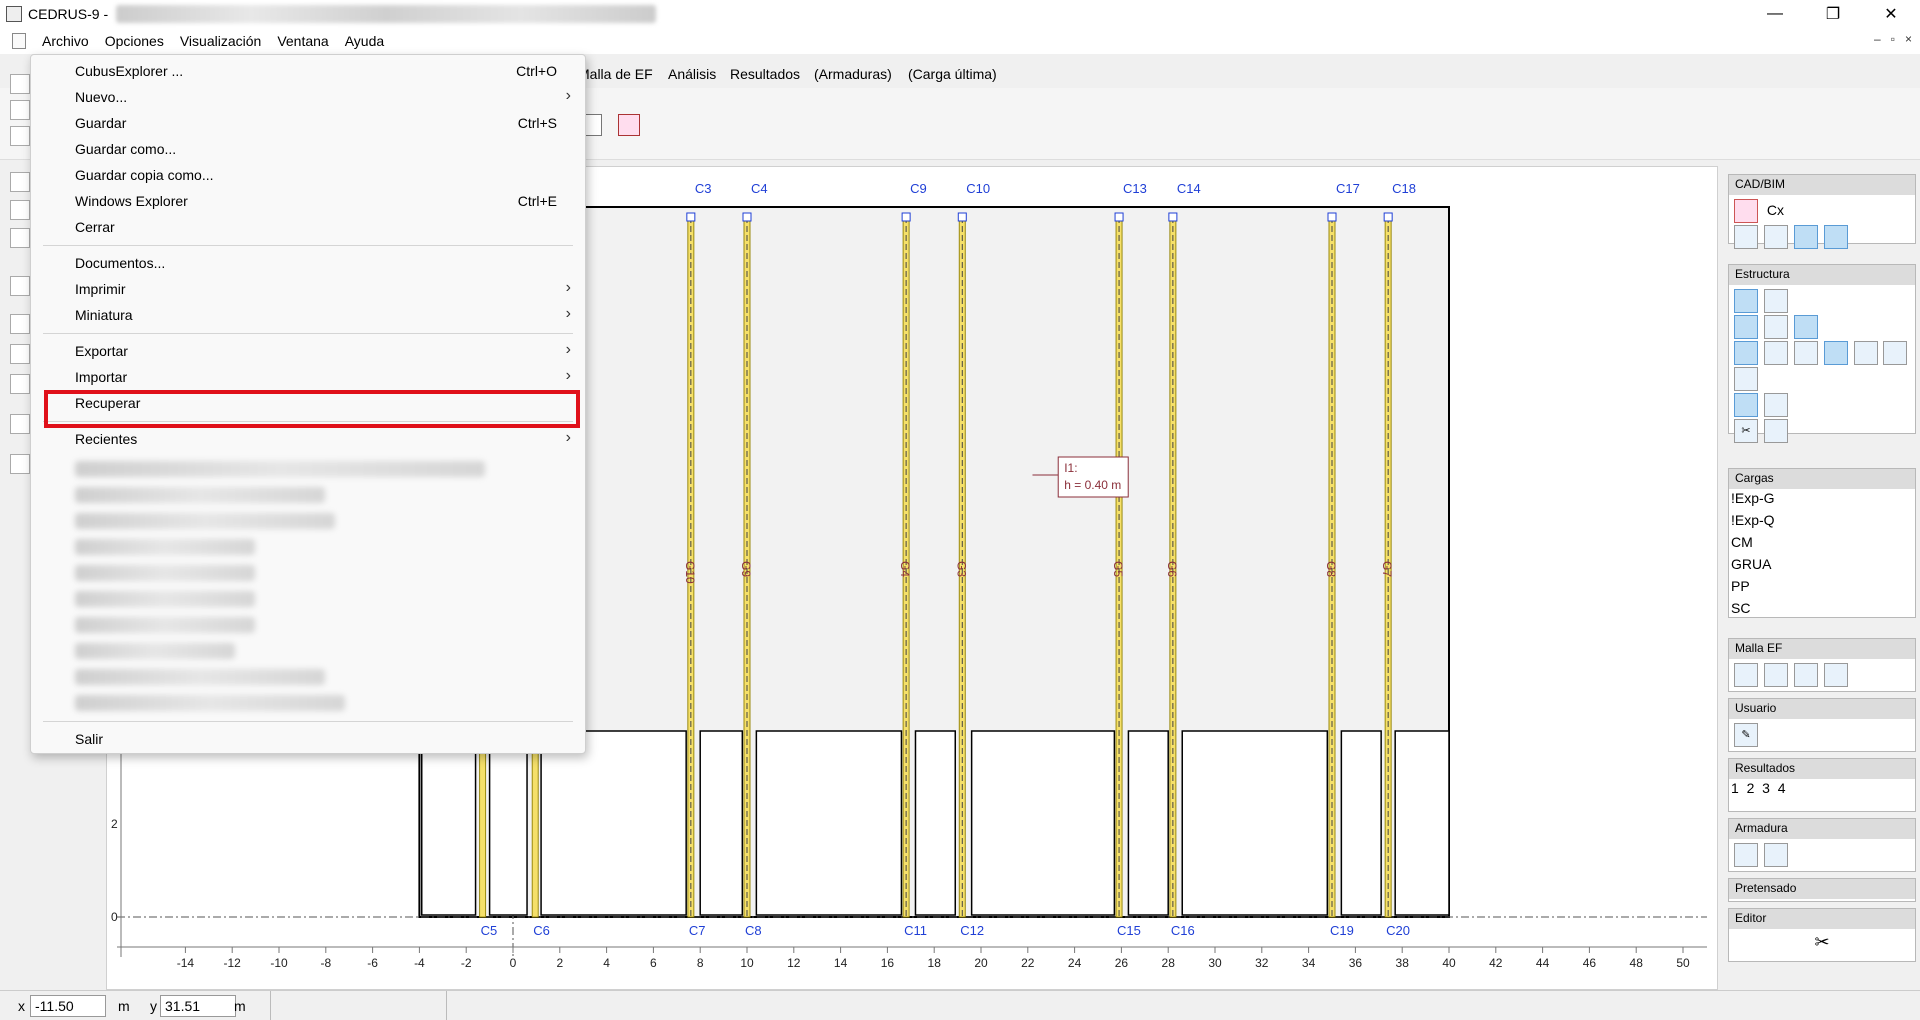 The image size is (1920, 1020). I want to click on load-case-item: CM, so click(1822, 544).